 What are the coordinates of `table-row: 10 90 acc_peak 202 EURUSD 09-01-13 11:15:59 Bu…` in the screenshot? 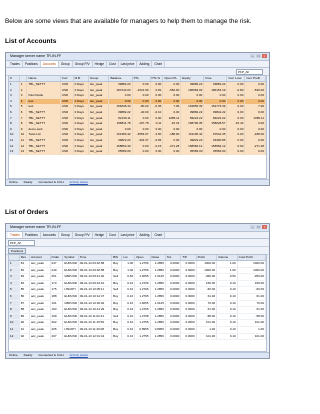 It's located at (137, 323).